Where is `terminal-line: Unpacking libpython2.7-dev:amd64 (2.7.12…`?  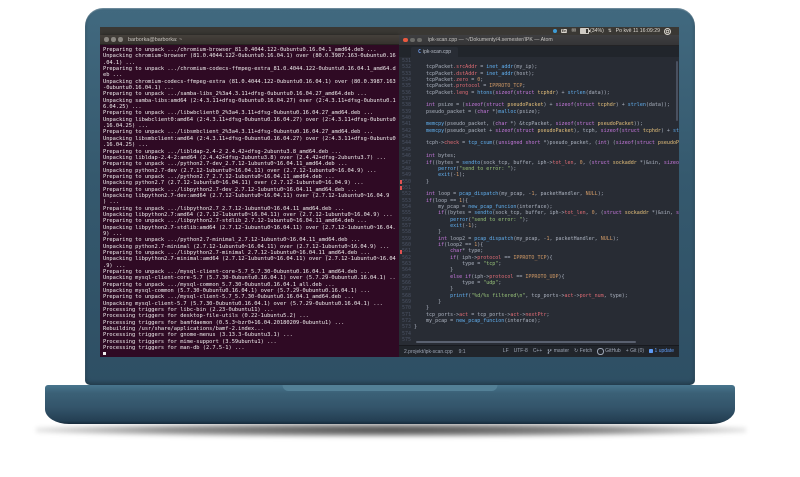 terminal-line: Unpacking libpython2.7-dev:amd64 (2.7.12… is located at coordinates (246, 195).